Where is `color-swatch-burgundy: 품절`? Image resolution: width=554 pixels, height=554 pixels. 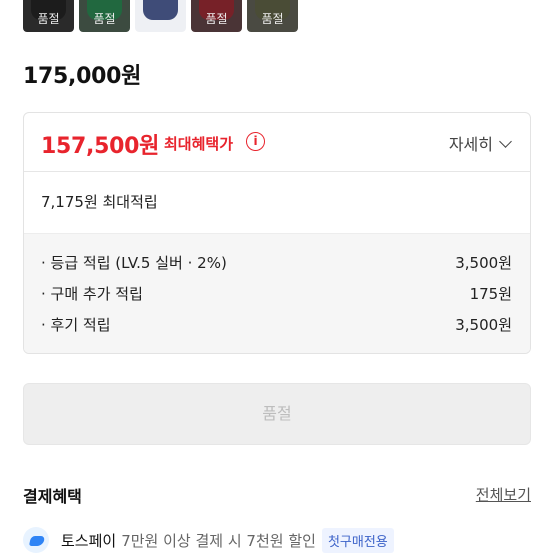 color-swatch-burgundy: 품절 is located at coordinates (216, 16).